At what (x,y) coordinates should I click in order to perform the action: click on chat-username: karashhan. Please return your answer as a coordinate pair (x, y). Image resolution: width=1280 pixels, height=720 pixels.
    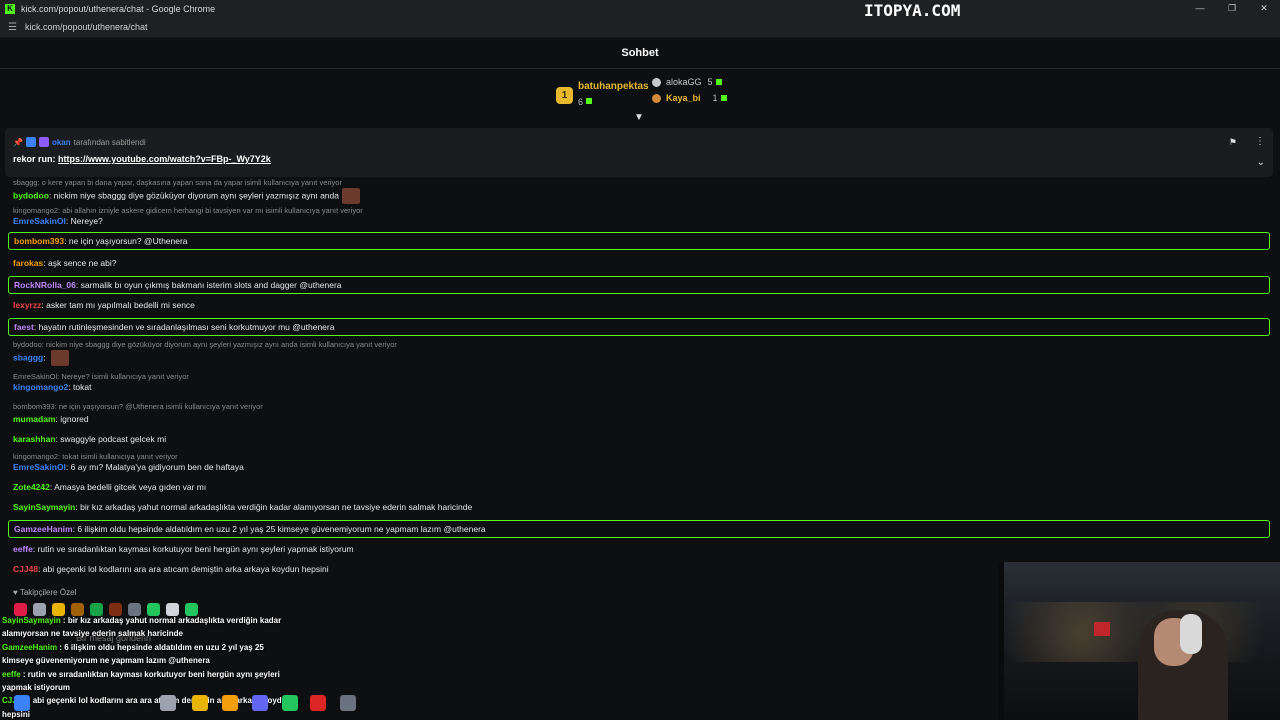
    Looking at the image, I should click on (34, 439).